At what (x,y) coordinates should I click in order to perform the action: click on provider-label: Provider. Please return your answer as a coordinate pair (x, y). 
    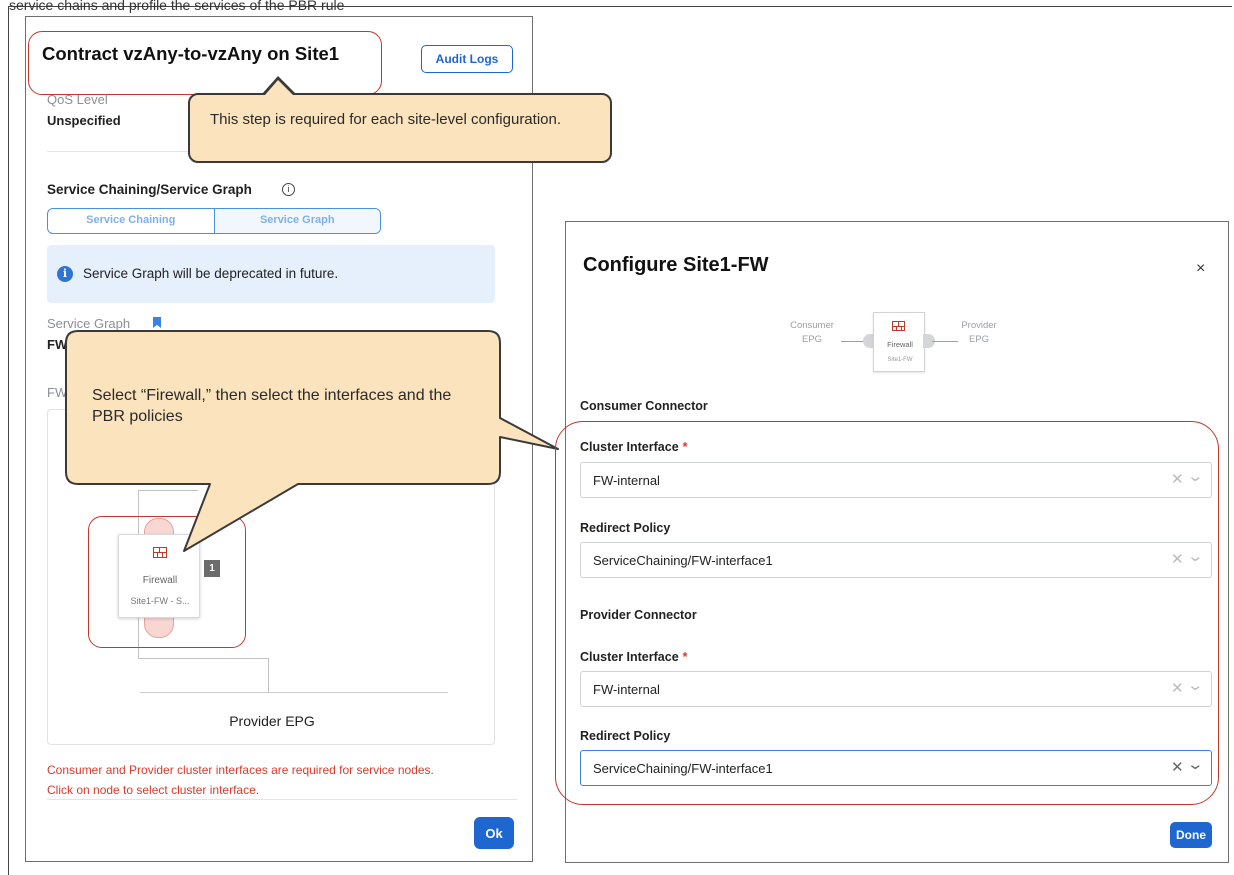
    Looking at the image, I should click on (979, 325).